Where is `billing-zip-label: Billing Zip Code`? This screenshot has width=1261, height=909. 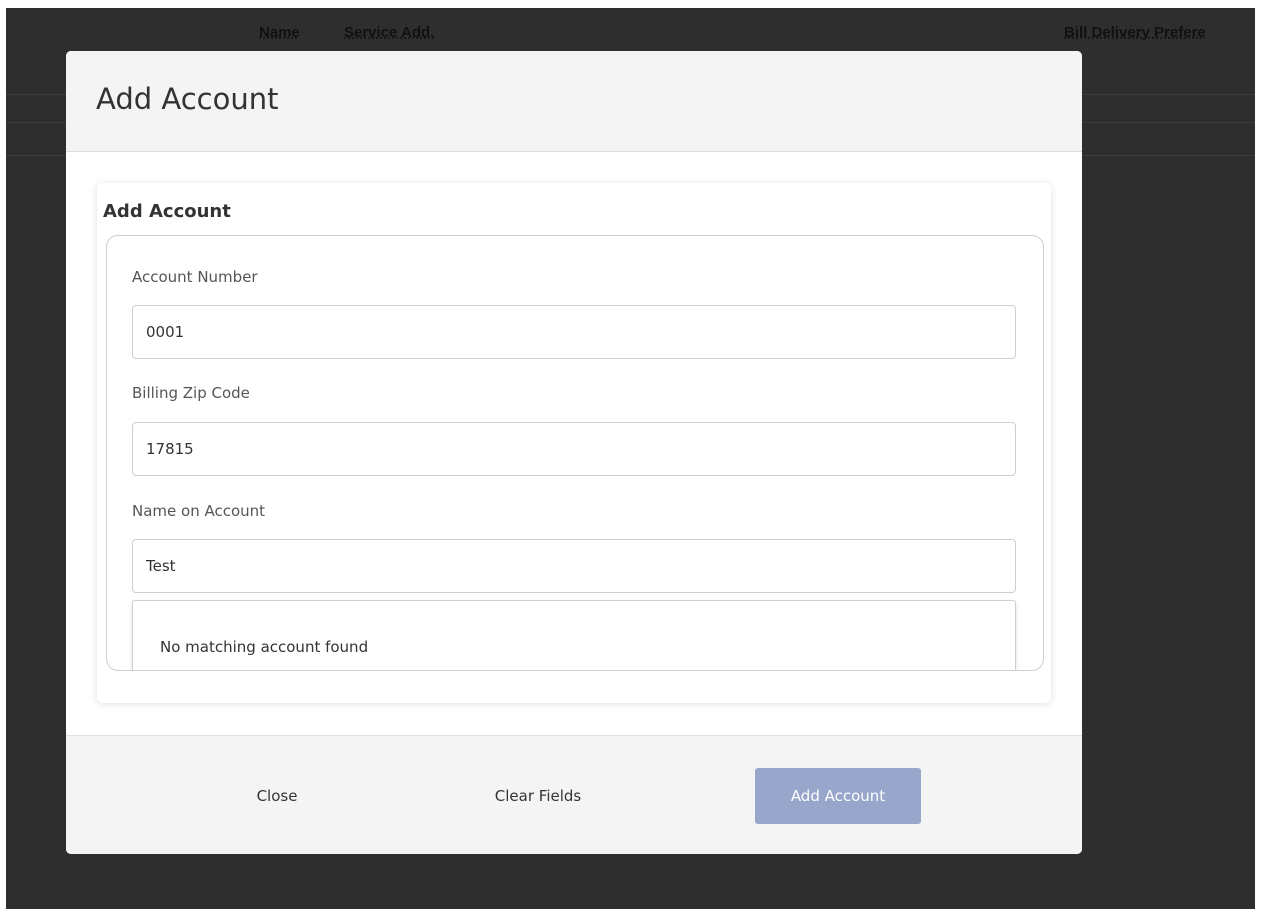
billing-zip-label: Billing Zip Code is located at coordinates (191, 393).